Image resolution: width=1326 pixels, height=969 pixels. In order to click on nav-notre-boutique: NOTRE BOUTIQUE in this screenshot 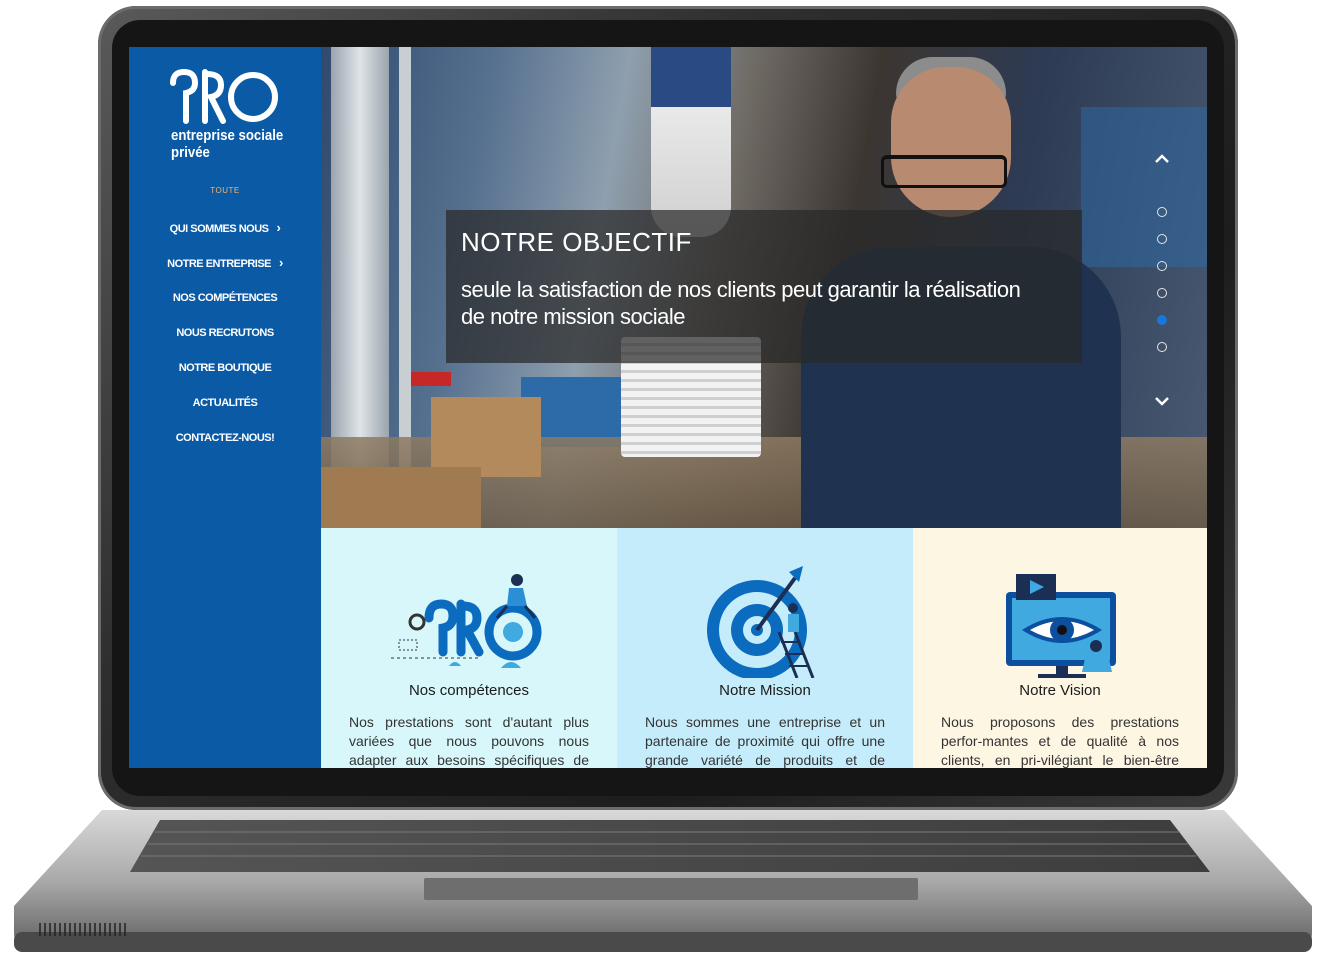, I will do `click(225, 376)`.